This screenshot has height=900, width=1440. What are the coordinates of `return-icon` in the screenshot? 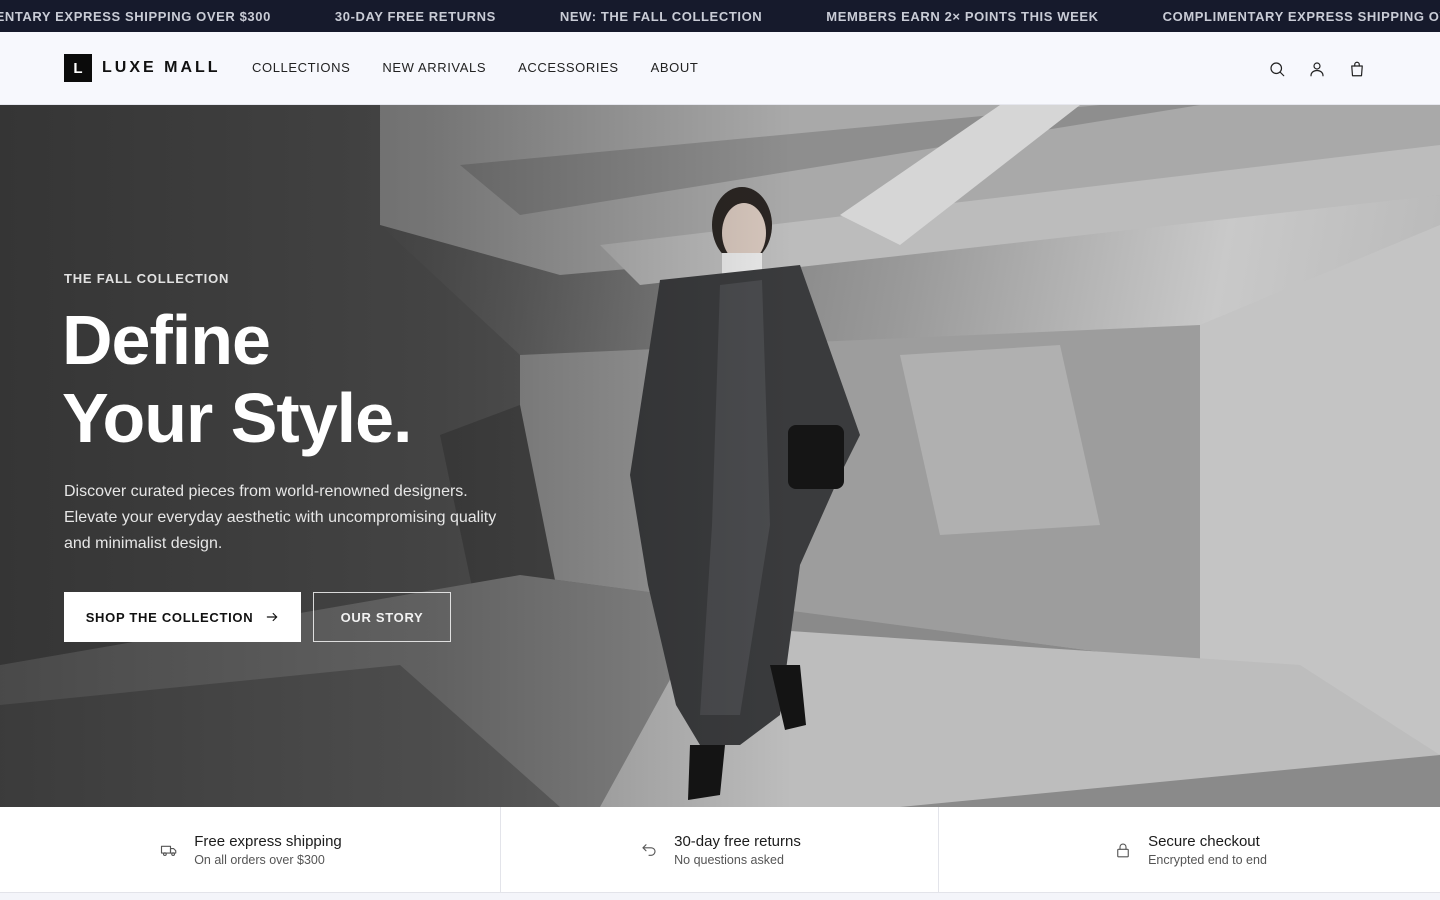 It's located at (649, 850).